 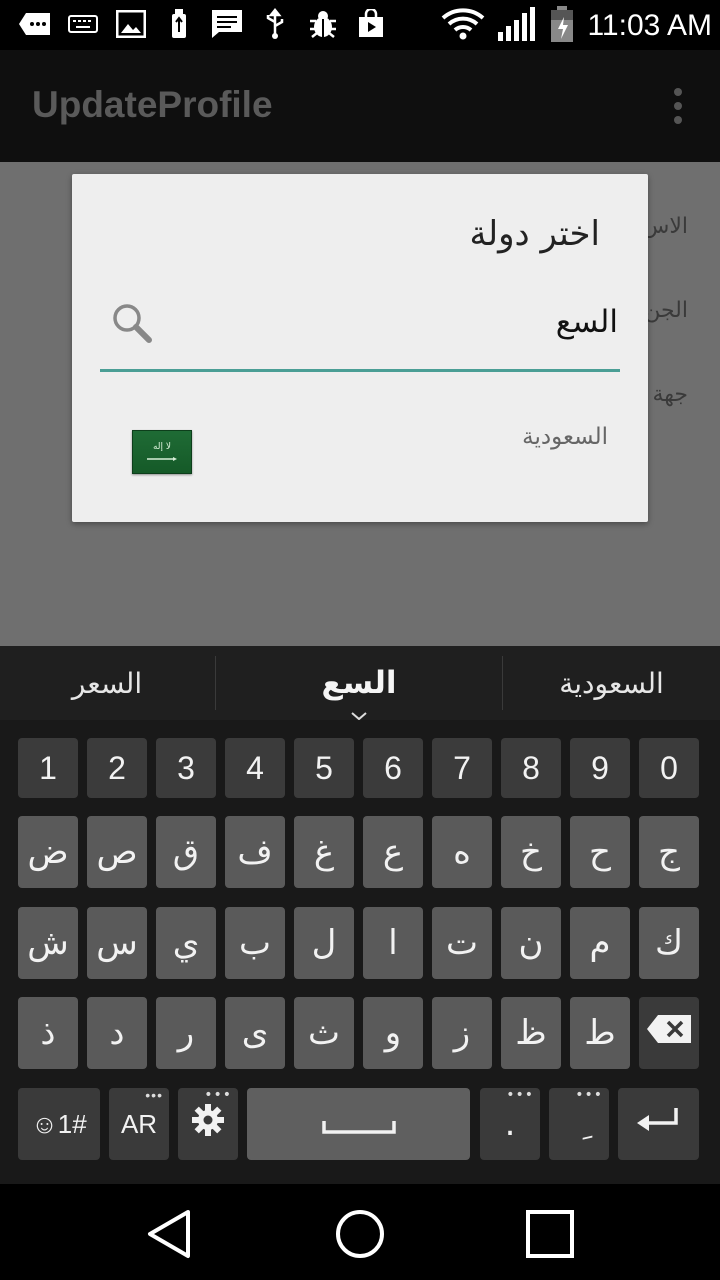 I want to click on key-sad: ص, so click(x=117, y=852).